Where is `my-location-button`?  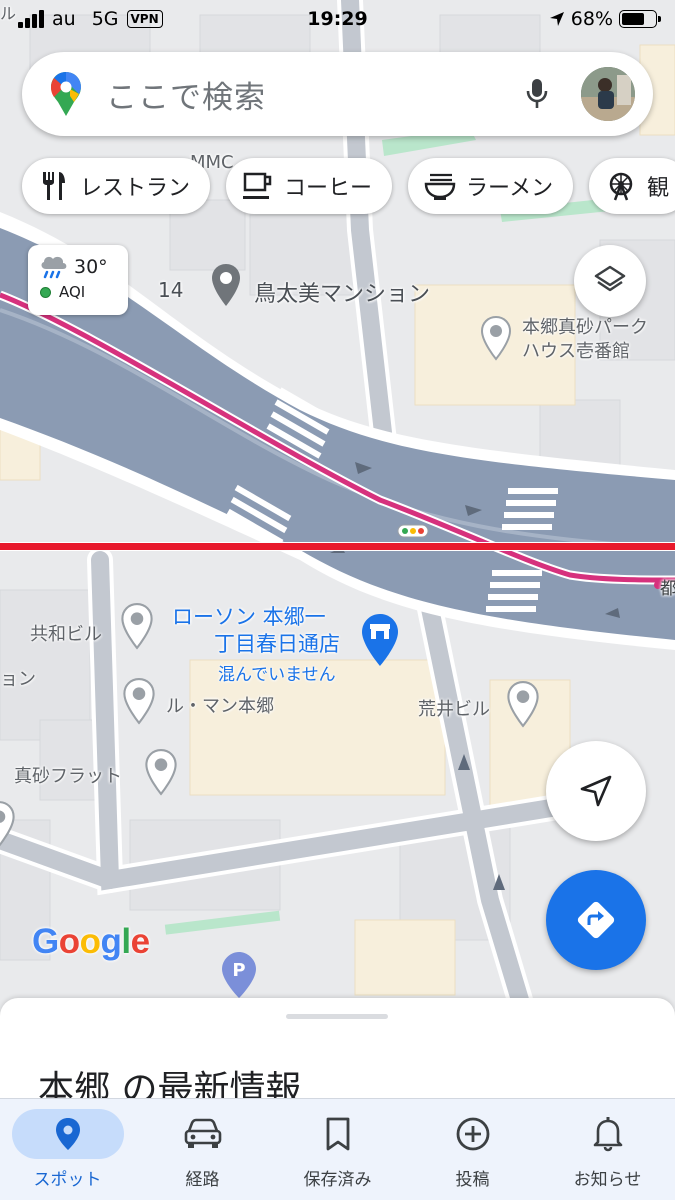
my-location-button is located at coordinates (596, 791).